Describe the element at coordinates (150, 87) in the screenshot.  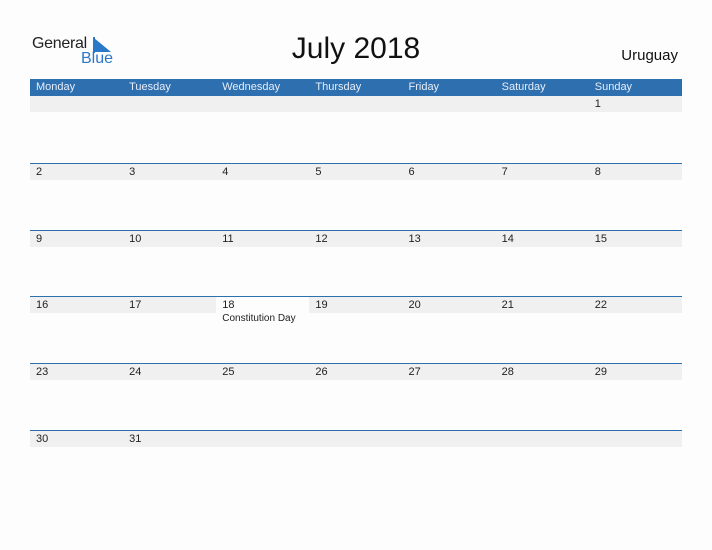
I see `weekday-tuesday: Tuesday` at that location.